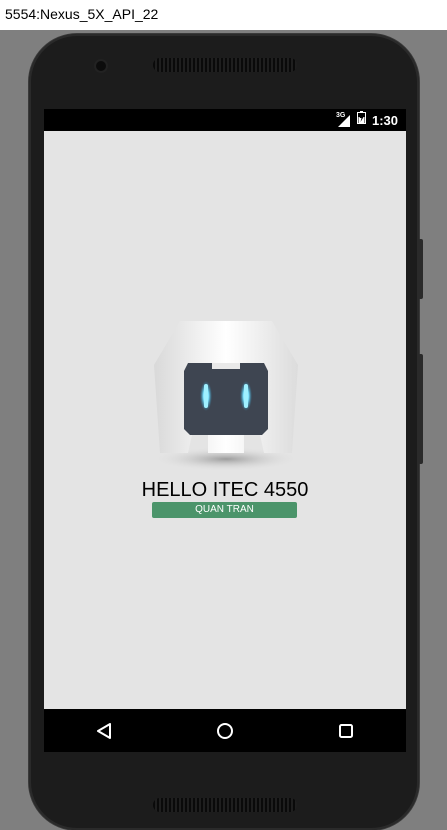  What do you see at coordinates (223, 15) in the screenshot?
I see `emulator-title: 5554:Nexus_5X_API_22` at bounding box center [223, 15].